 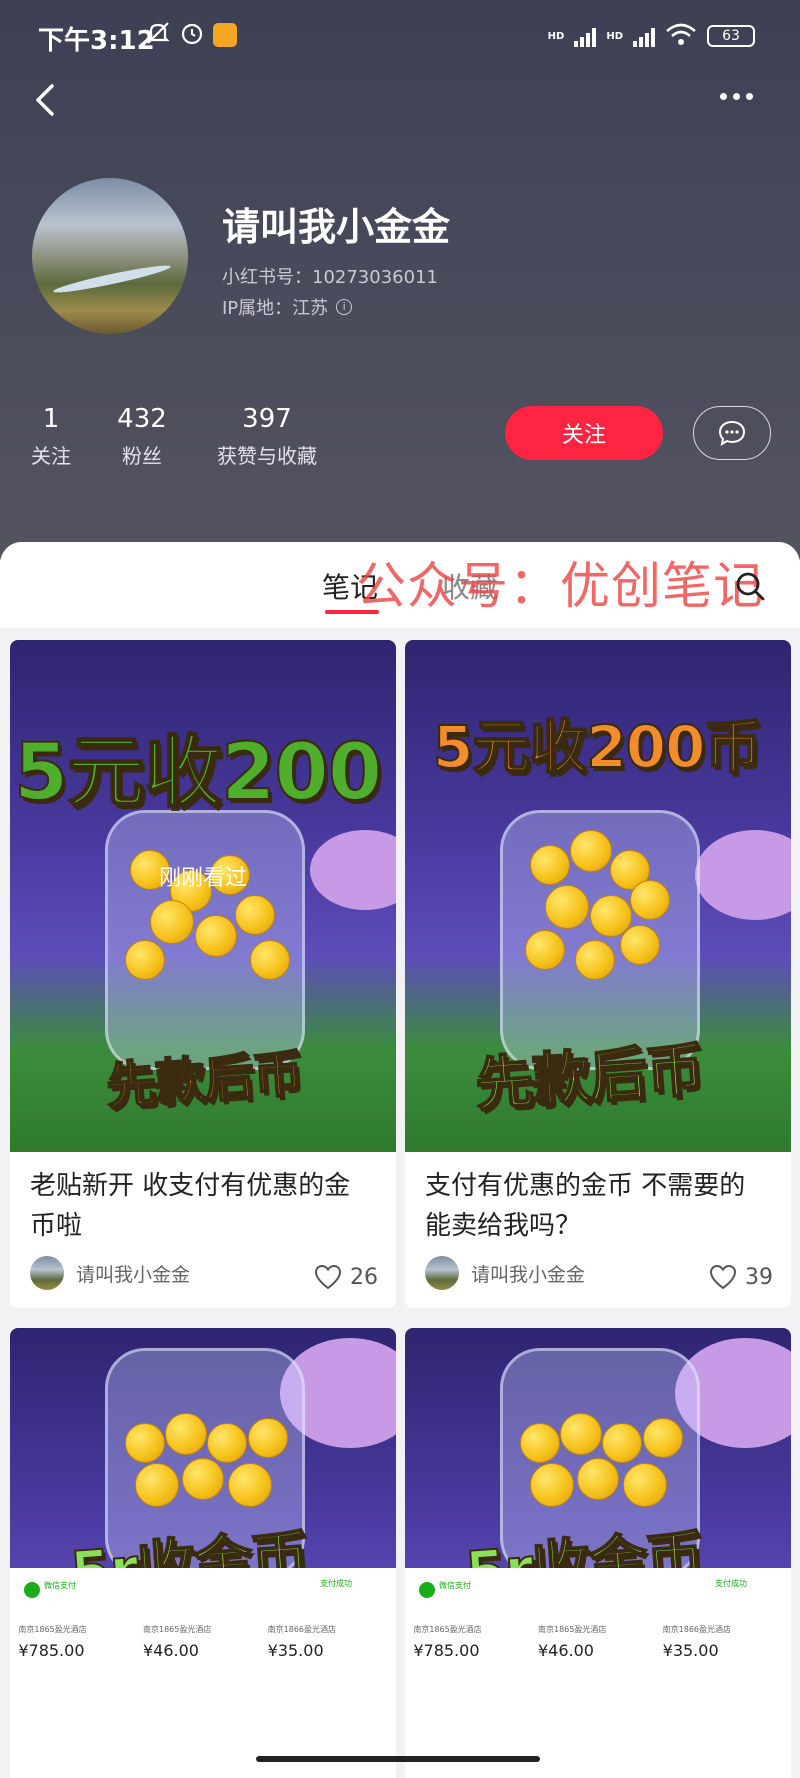 I want to click on stat-label: 粉丝, so click(x=142, y=456).